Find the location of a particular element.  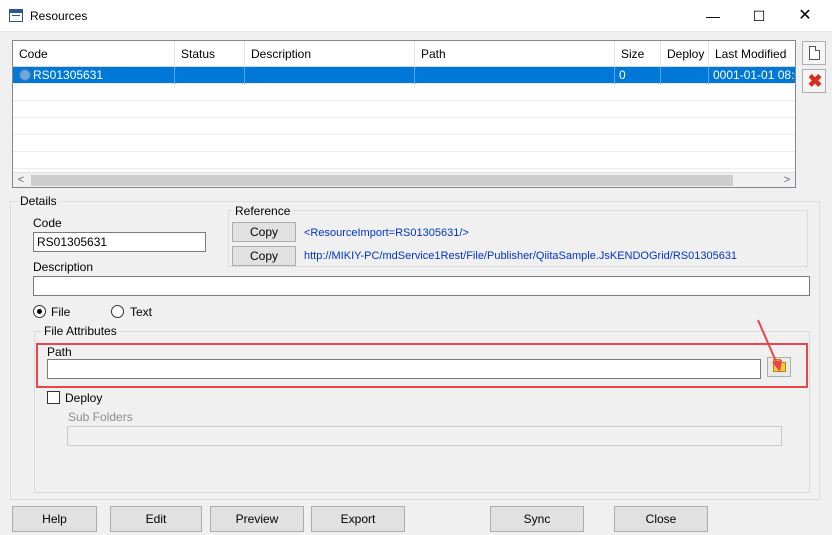

text-radio-label: Text is located at coordinates (141, 312).